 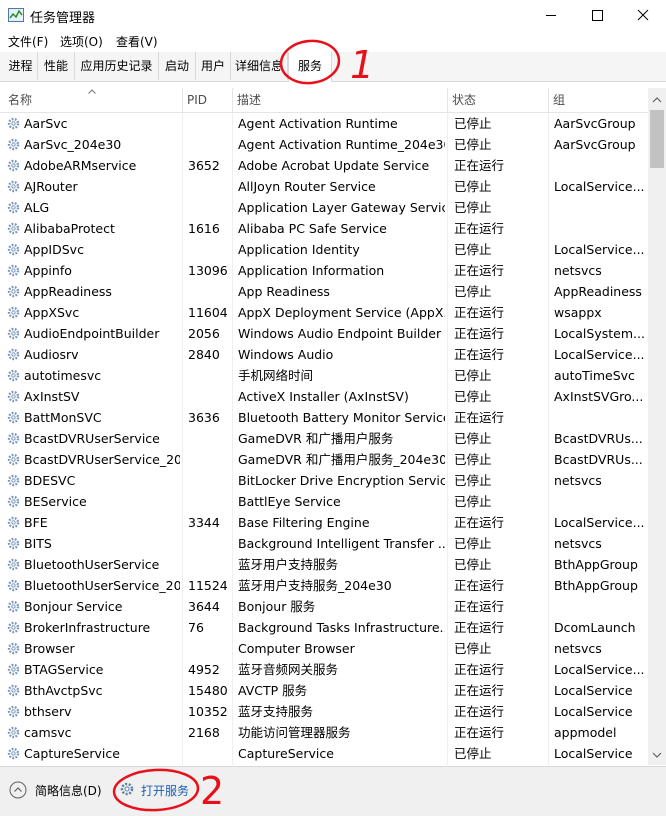 I want to click on tab-processes: 进程, so click(x=21, y=66).